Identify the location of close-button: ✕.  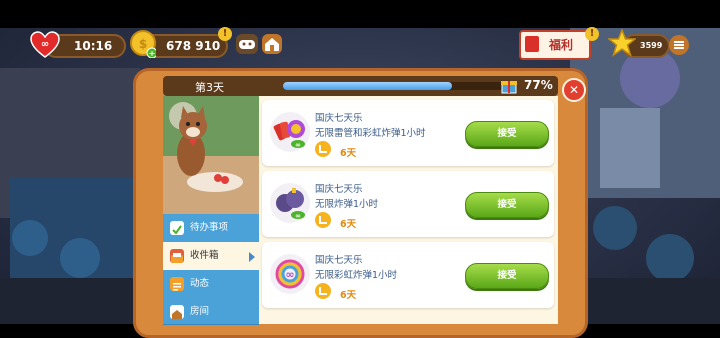
(574, 90).